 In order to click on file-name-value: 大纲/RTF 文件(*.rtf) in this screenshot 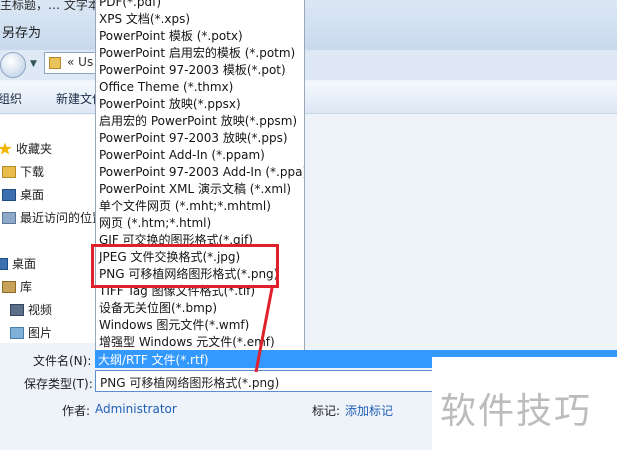, I will do `click(153, 360)`.